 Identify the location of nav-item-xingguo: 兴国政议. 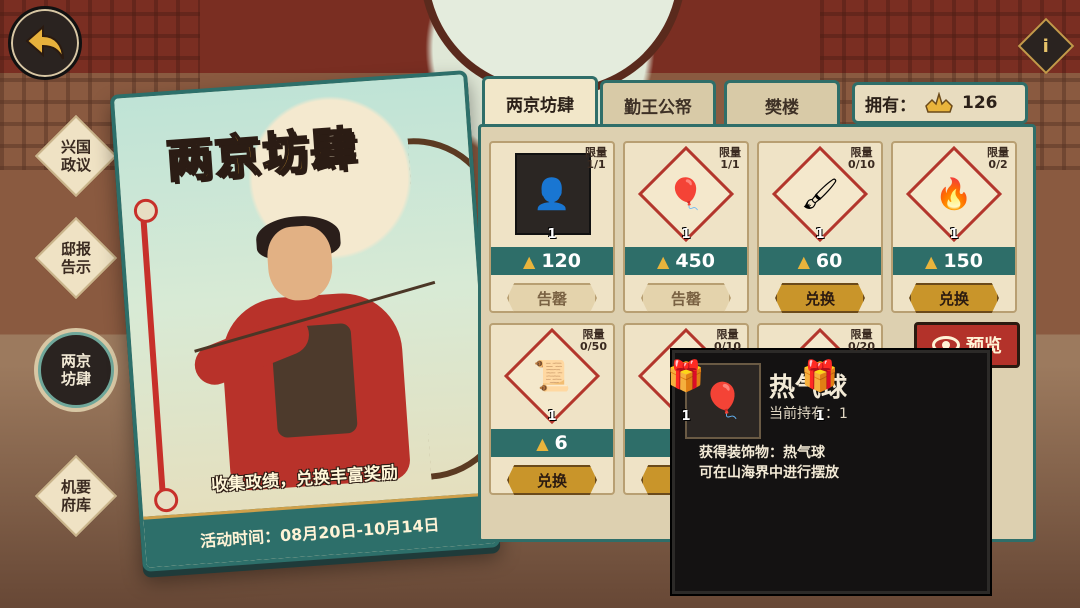
(76, 156).